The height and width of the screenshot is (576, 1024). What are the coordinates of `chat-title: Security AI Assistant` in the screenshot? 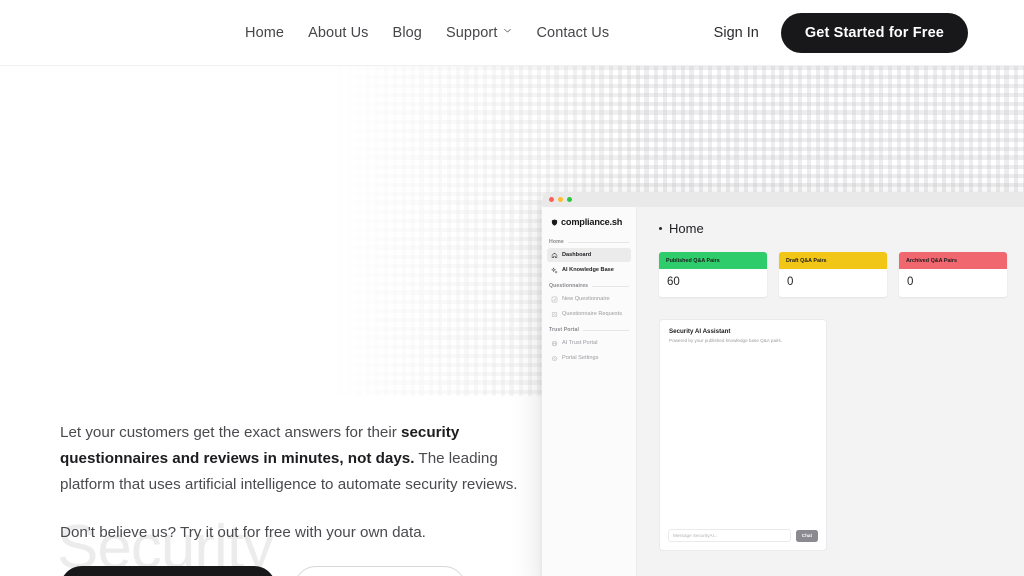 It's located at (700, 331).